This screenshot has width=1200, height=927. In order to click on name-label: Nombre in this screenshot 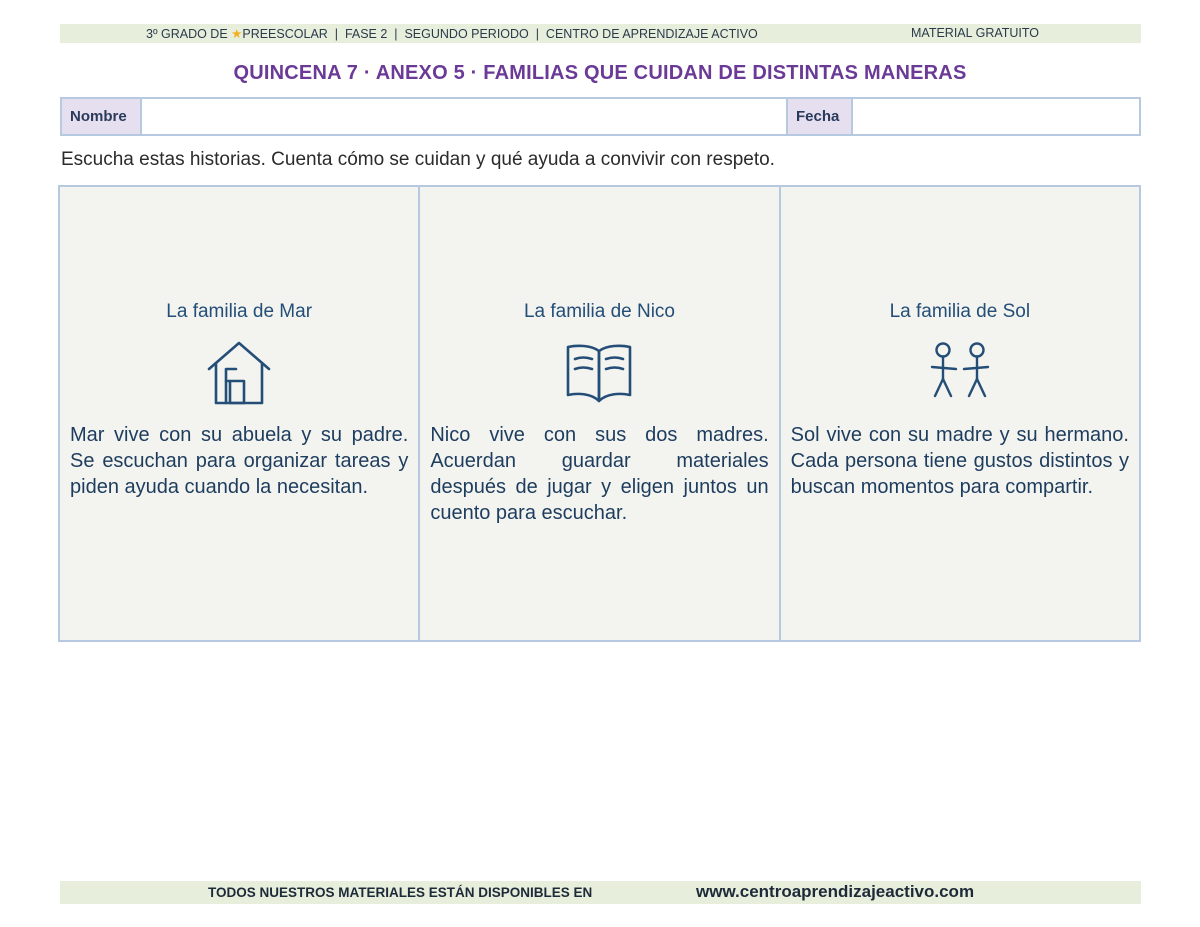, I will do `click(102, 116)`.